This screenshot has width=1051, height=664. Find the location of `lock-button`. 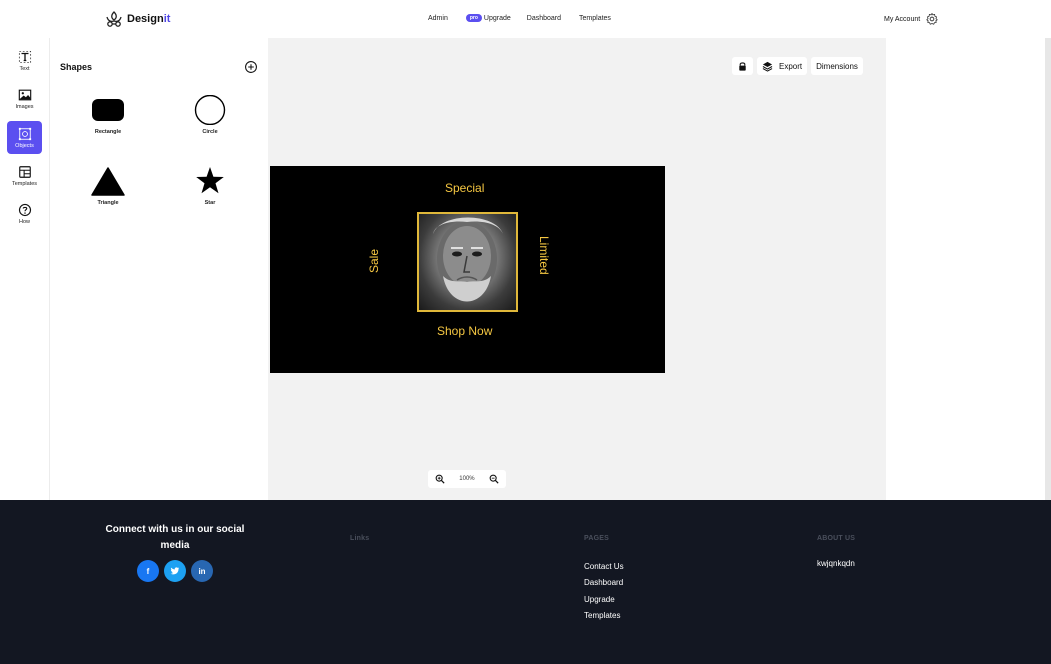

lock-button is located at coordinates (742, 66).